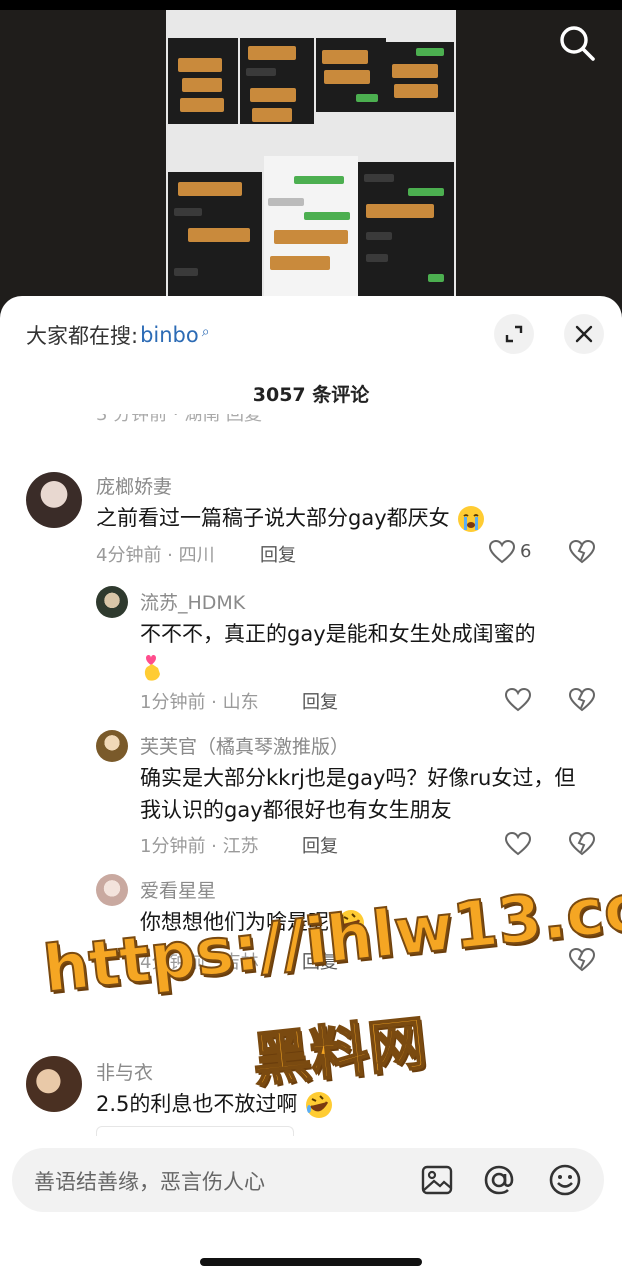 This screenshot has width=622, height=1280. What do you see at coordinates (199, 702) in the screenshot?
I see `comment-time-location: 1分钟前 · 山东` at bounding box center [199, 702].